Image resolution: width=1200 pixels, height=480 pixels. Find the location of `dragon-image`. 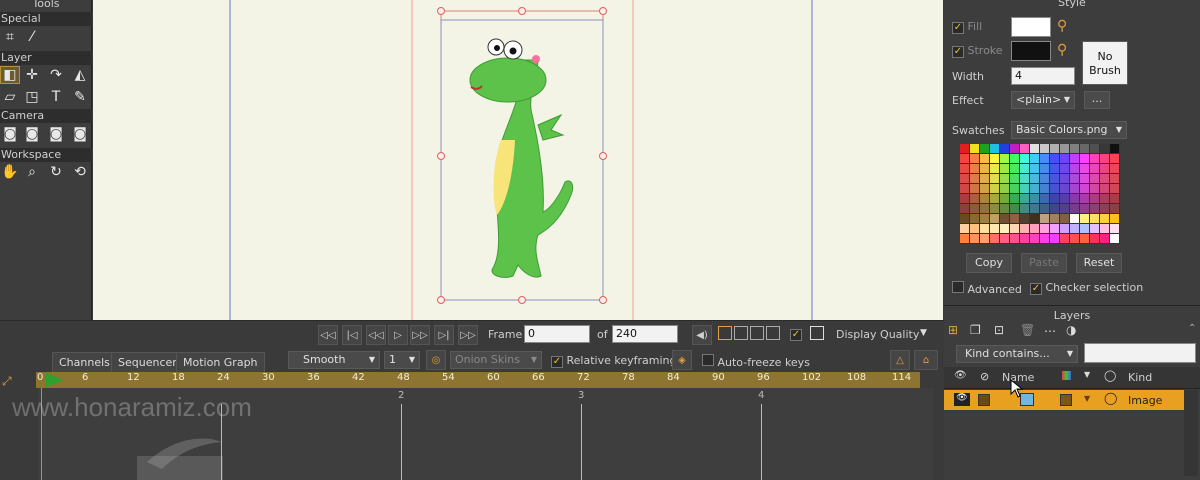

dragon-image is located at coordinates (521, 158).